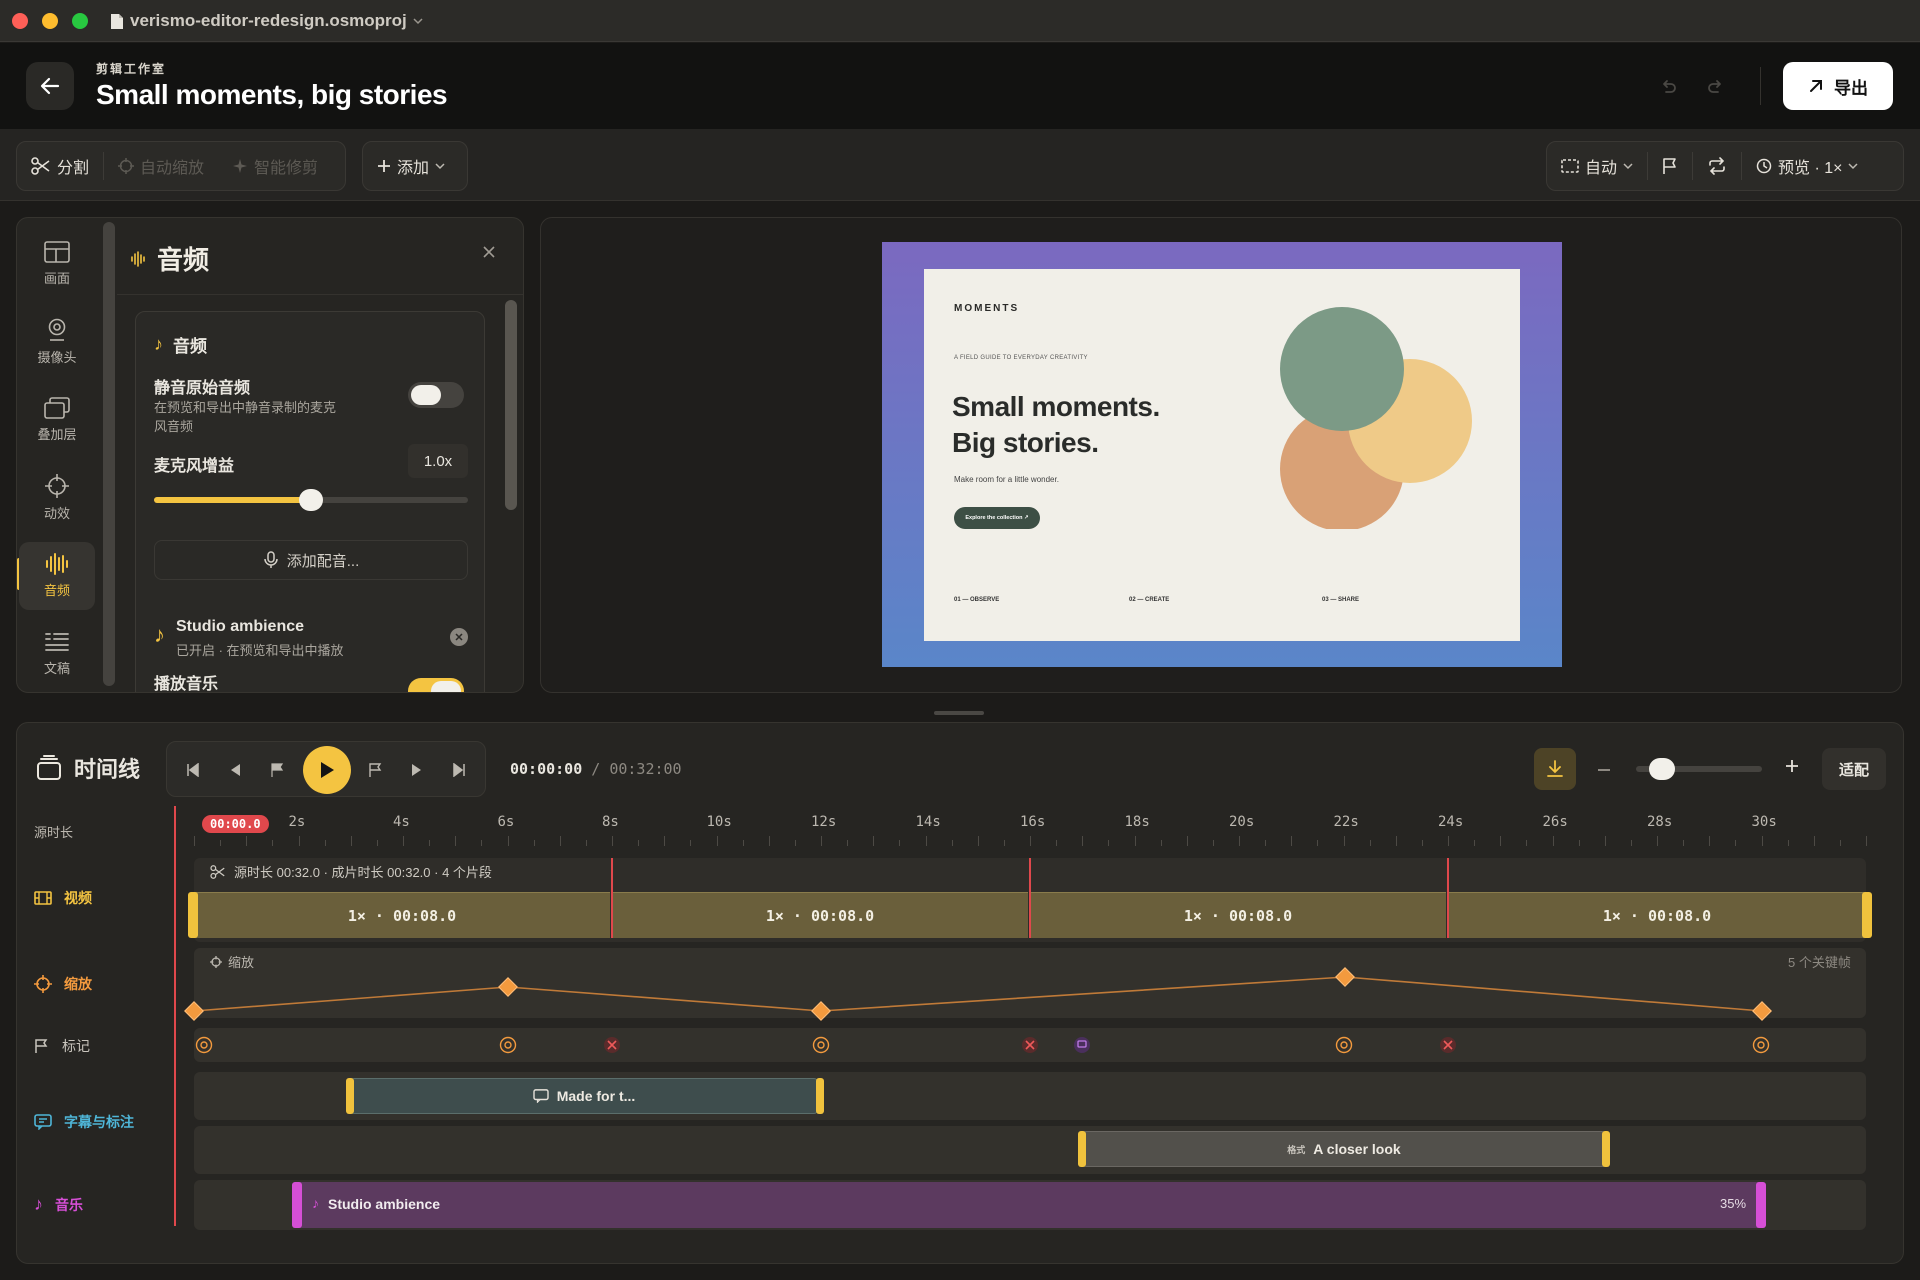 This screenshot has width=1920, height=1280. What do you see at coordinates (1296, 1149) in the screenshot?
I see `annotation-tag: 格式` at bounding box center [1296, 1149].